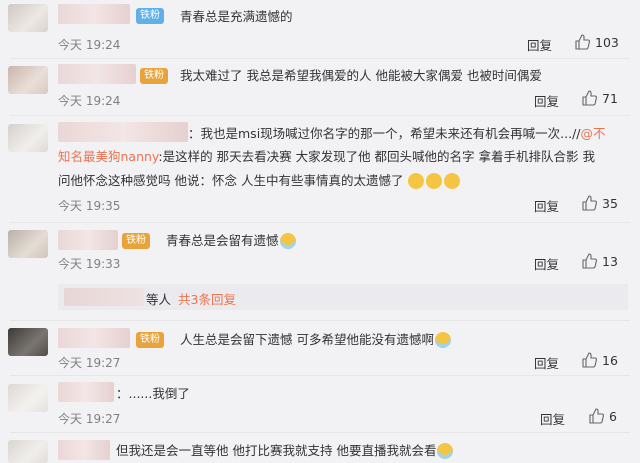  Describe the element at coordinates (343, 297) in the screenshot. I see `sub-reply-summary: 等人 共3条回复` at that location.